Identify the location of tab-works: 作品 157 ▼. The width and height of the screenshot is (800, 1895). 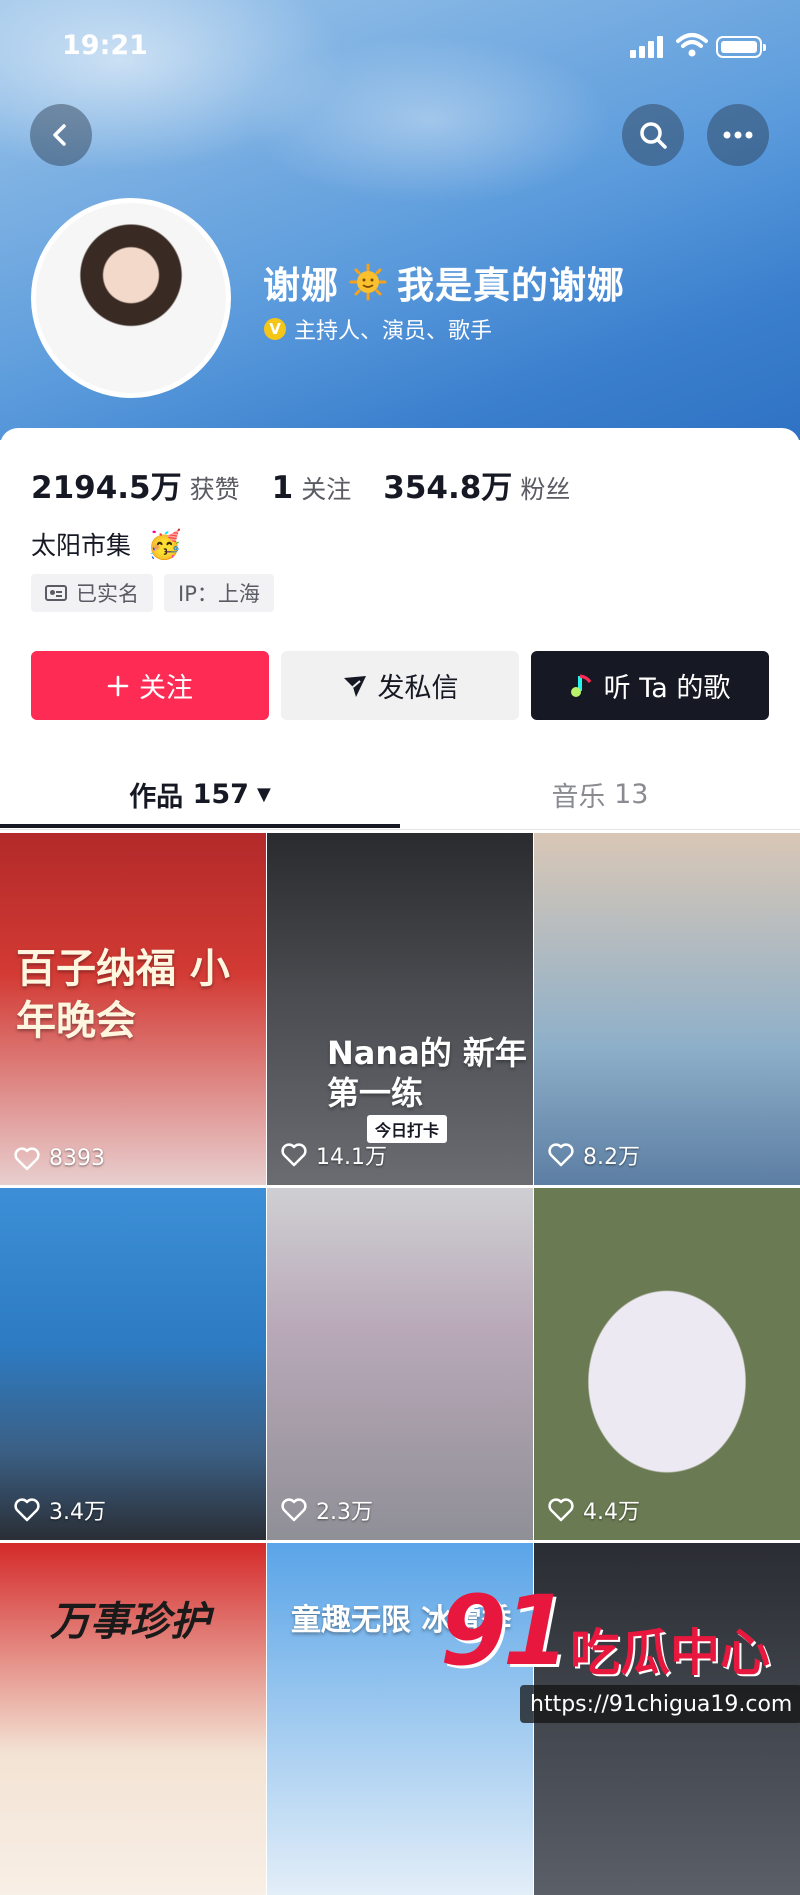
(200, 794).